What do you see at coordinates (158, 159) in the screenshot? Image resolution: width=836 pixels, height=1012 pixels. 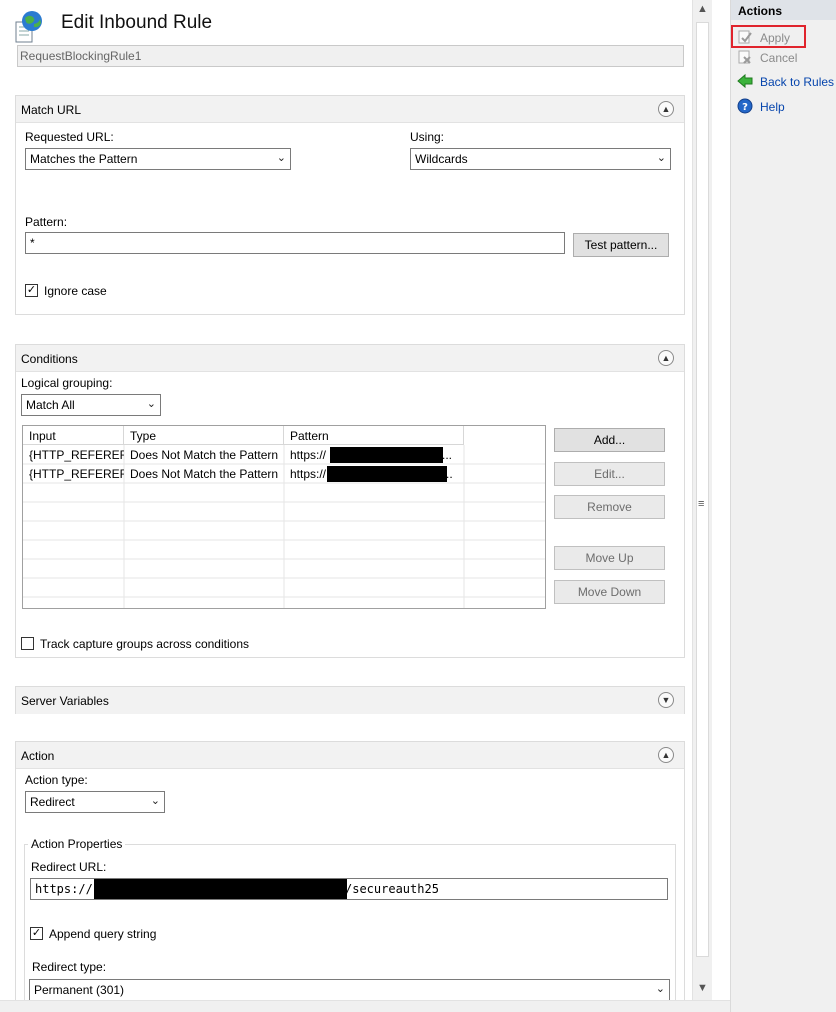 I see `requested-url-select: Matches the Pattern ⌄` at bounding box center [158, 159].